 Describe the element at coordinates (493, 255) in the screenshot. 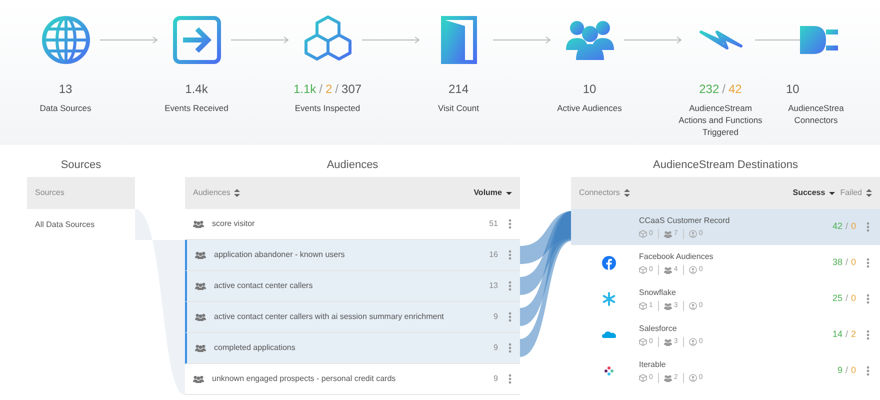

I see `volume-value: 16` at that location.